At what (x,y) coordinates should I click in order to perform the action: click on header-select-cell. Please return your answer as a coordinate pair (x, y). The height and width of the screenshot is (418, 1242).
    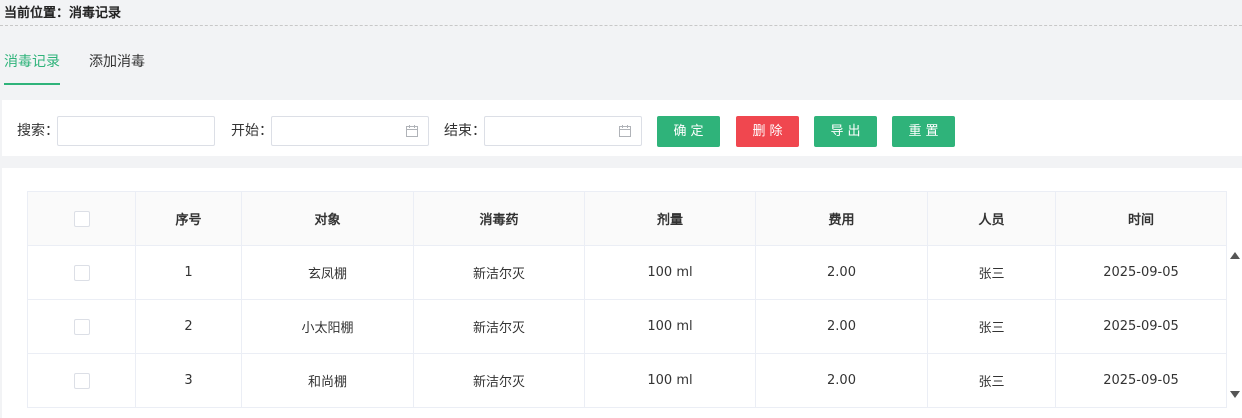
    Looking at the image, I should click on (82, 218).